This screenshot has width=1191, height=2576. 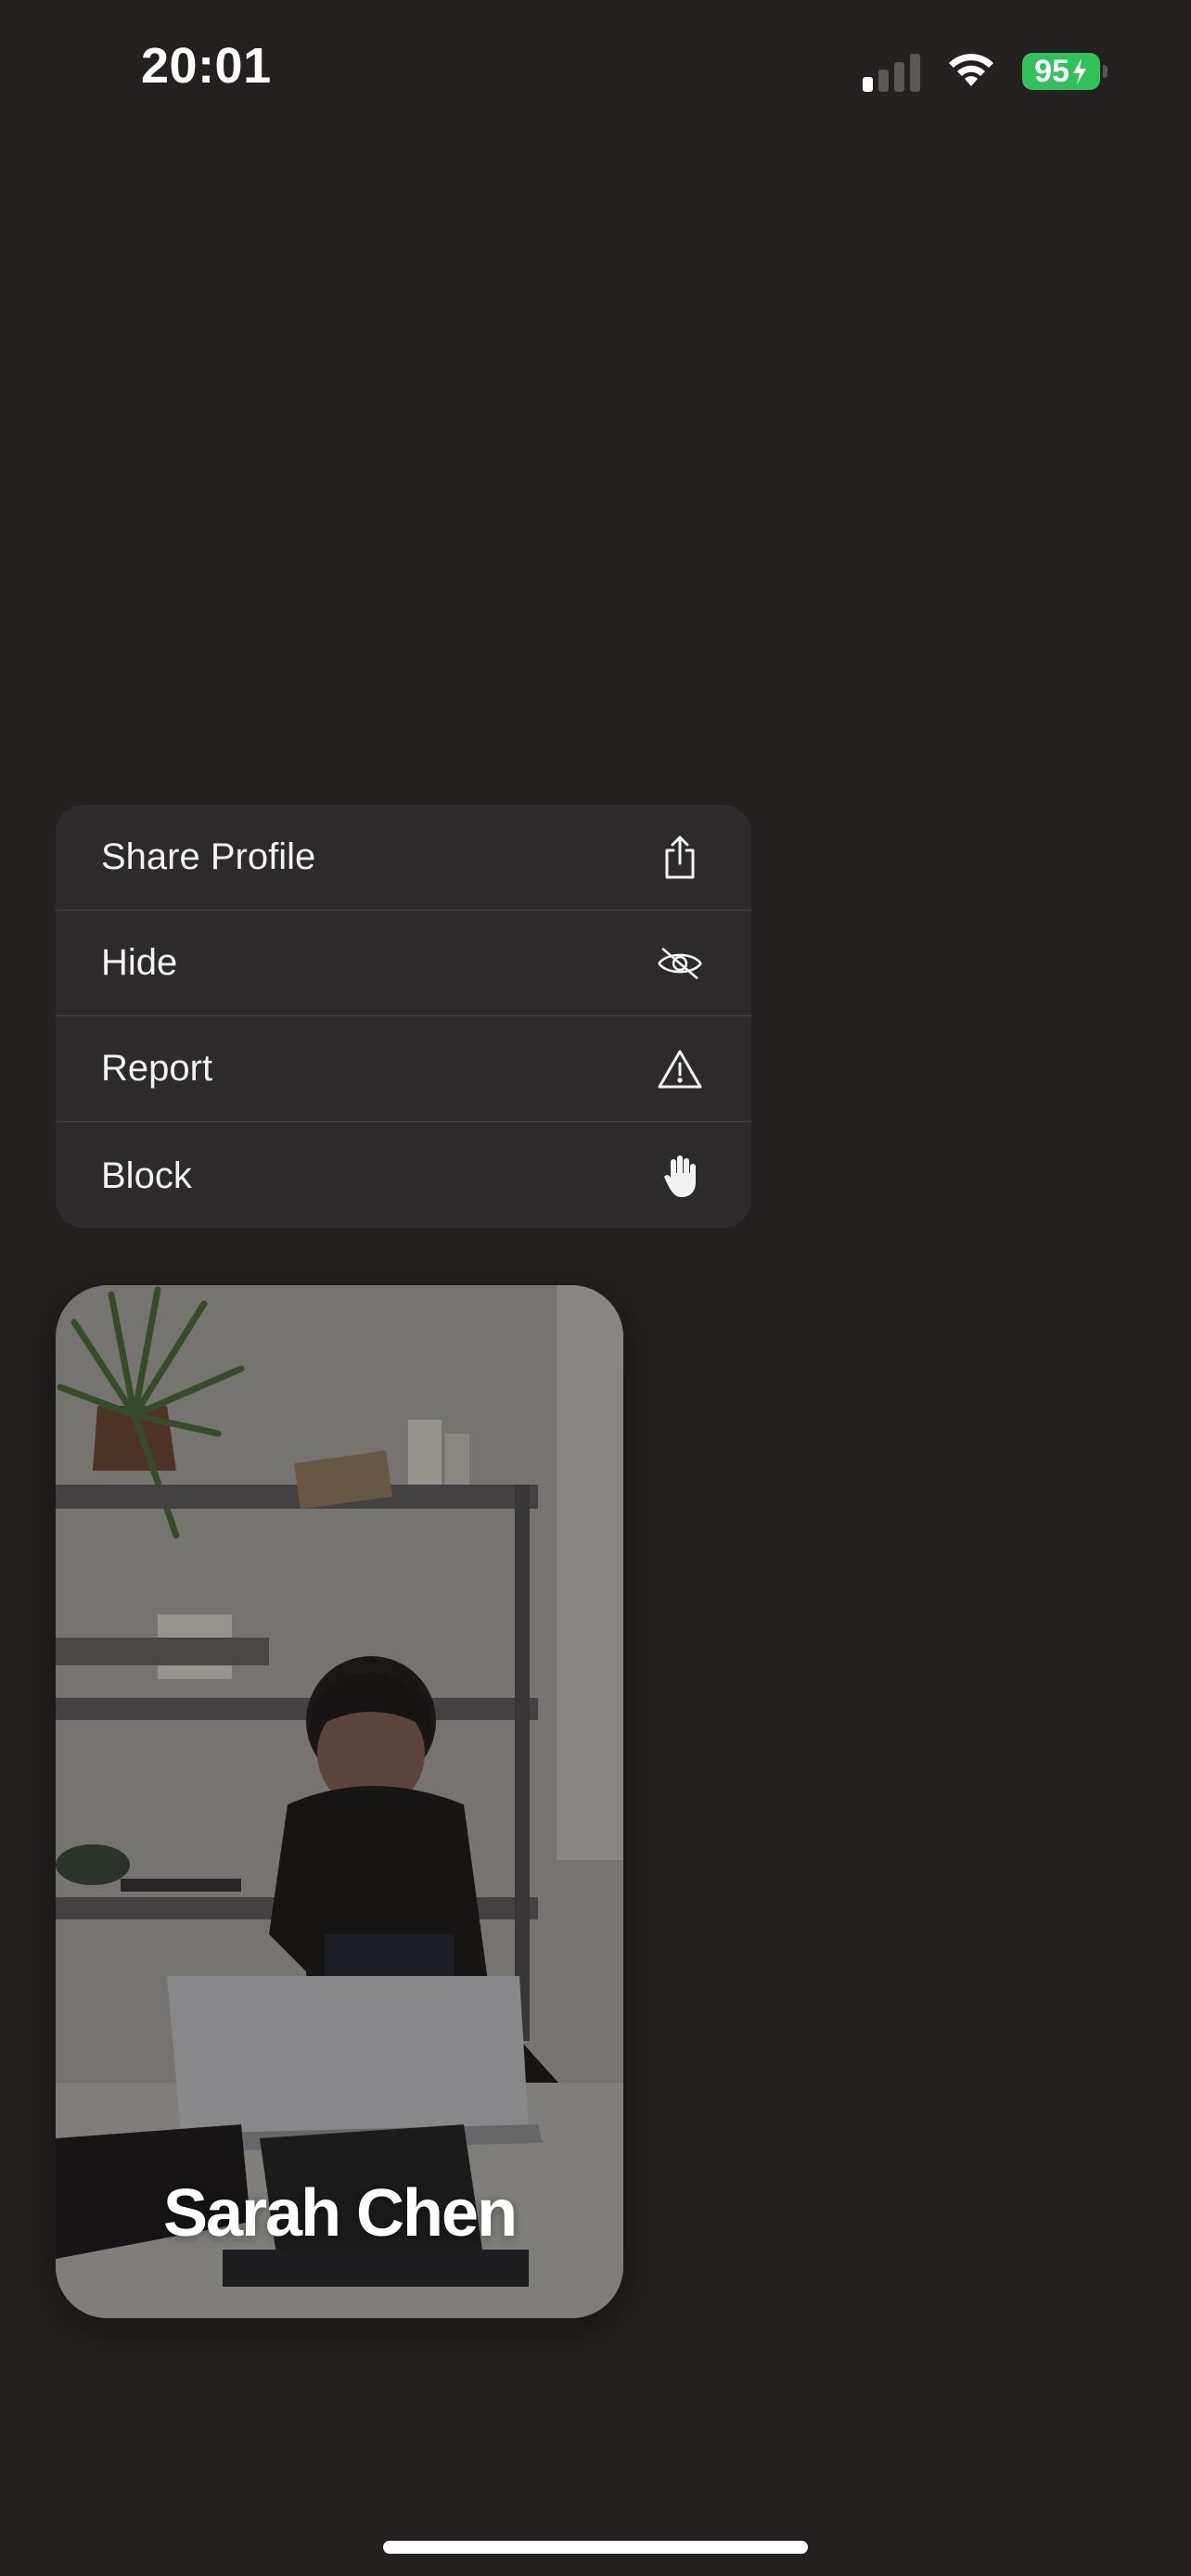 I want to click on status-time: 20:01, so click(x=206, y=66).